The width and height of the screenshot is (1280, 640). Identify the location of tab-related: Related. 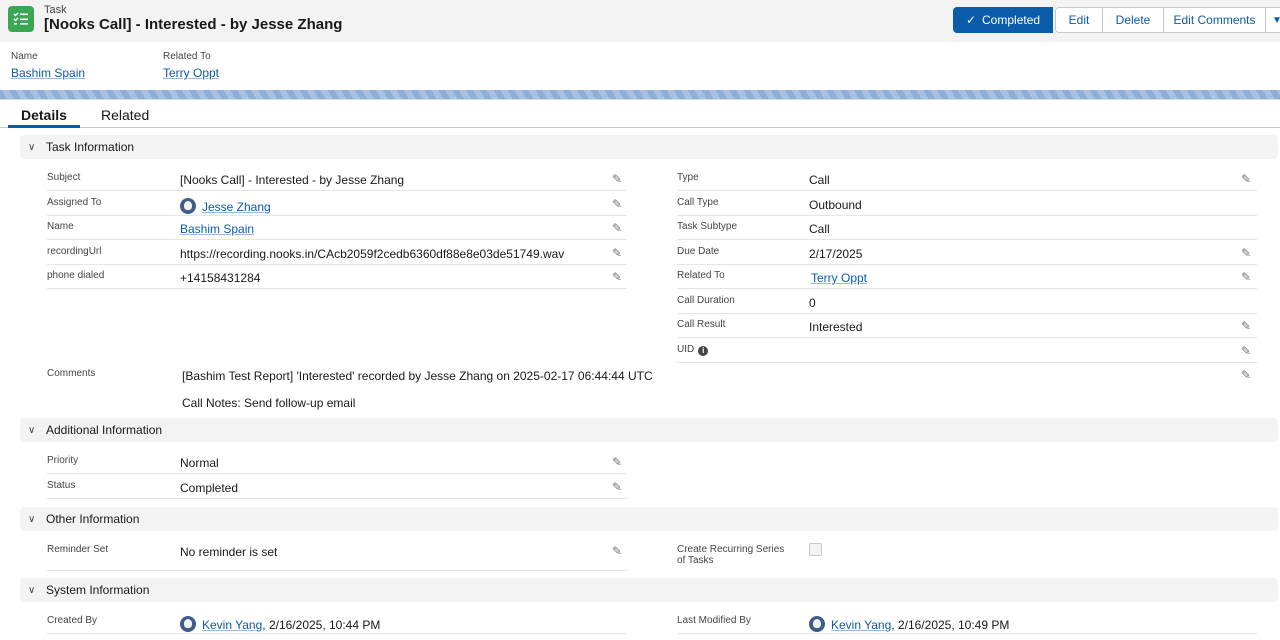
(125, 115).